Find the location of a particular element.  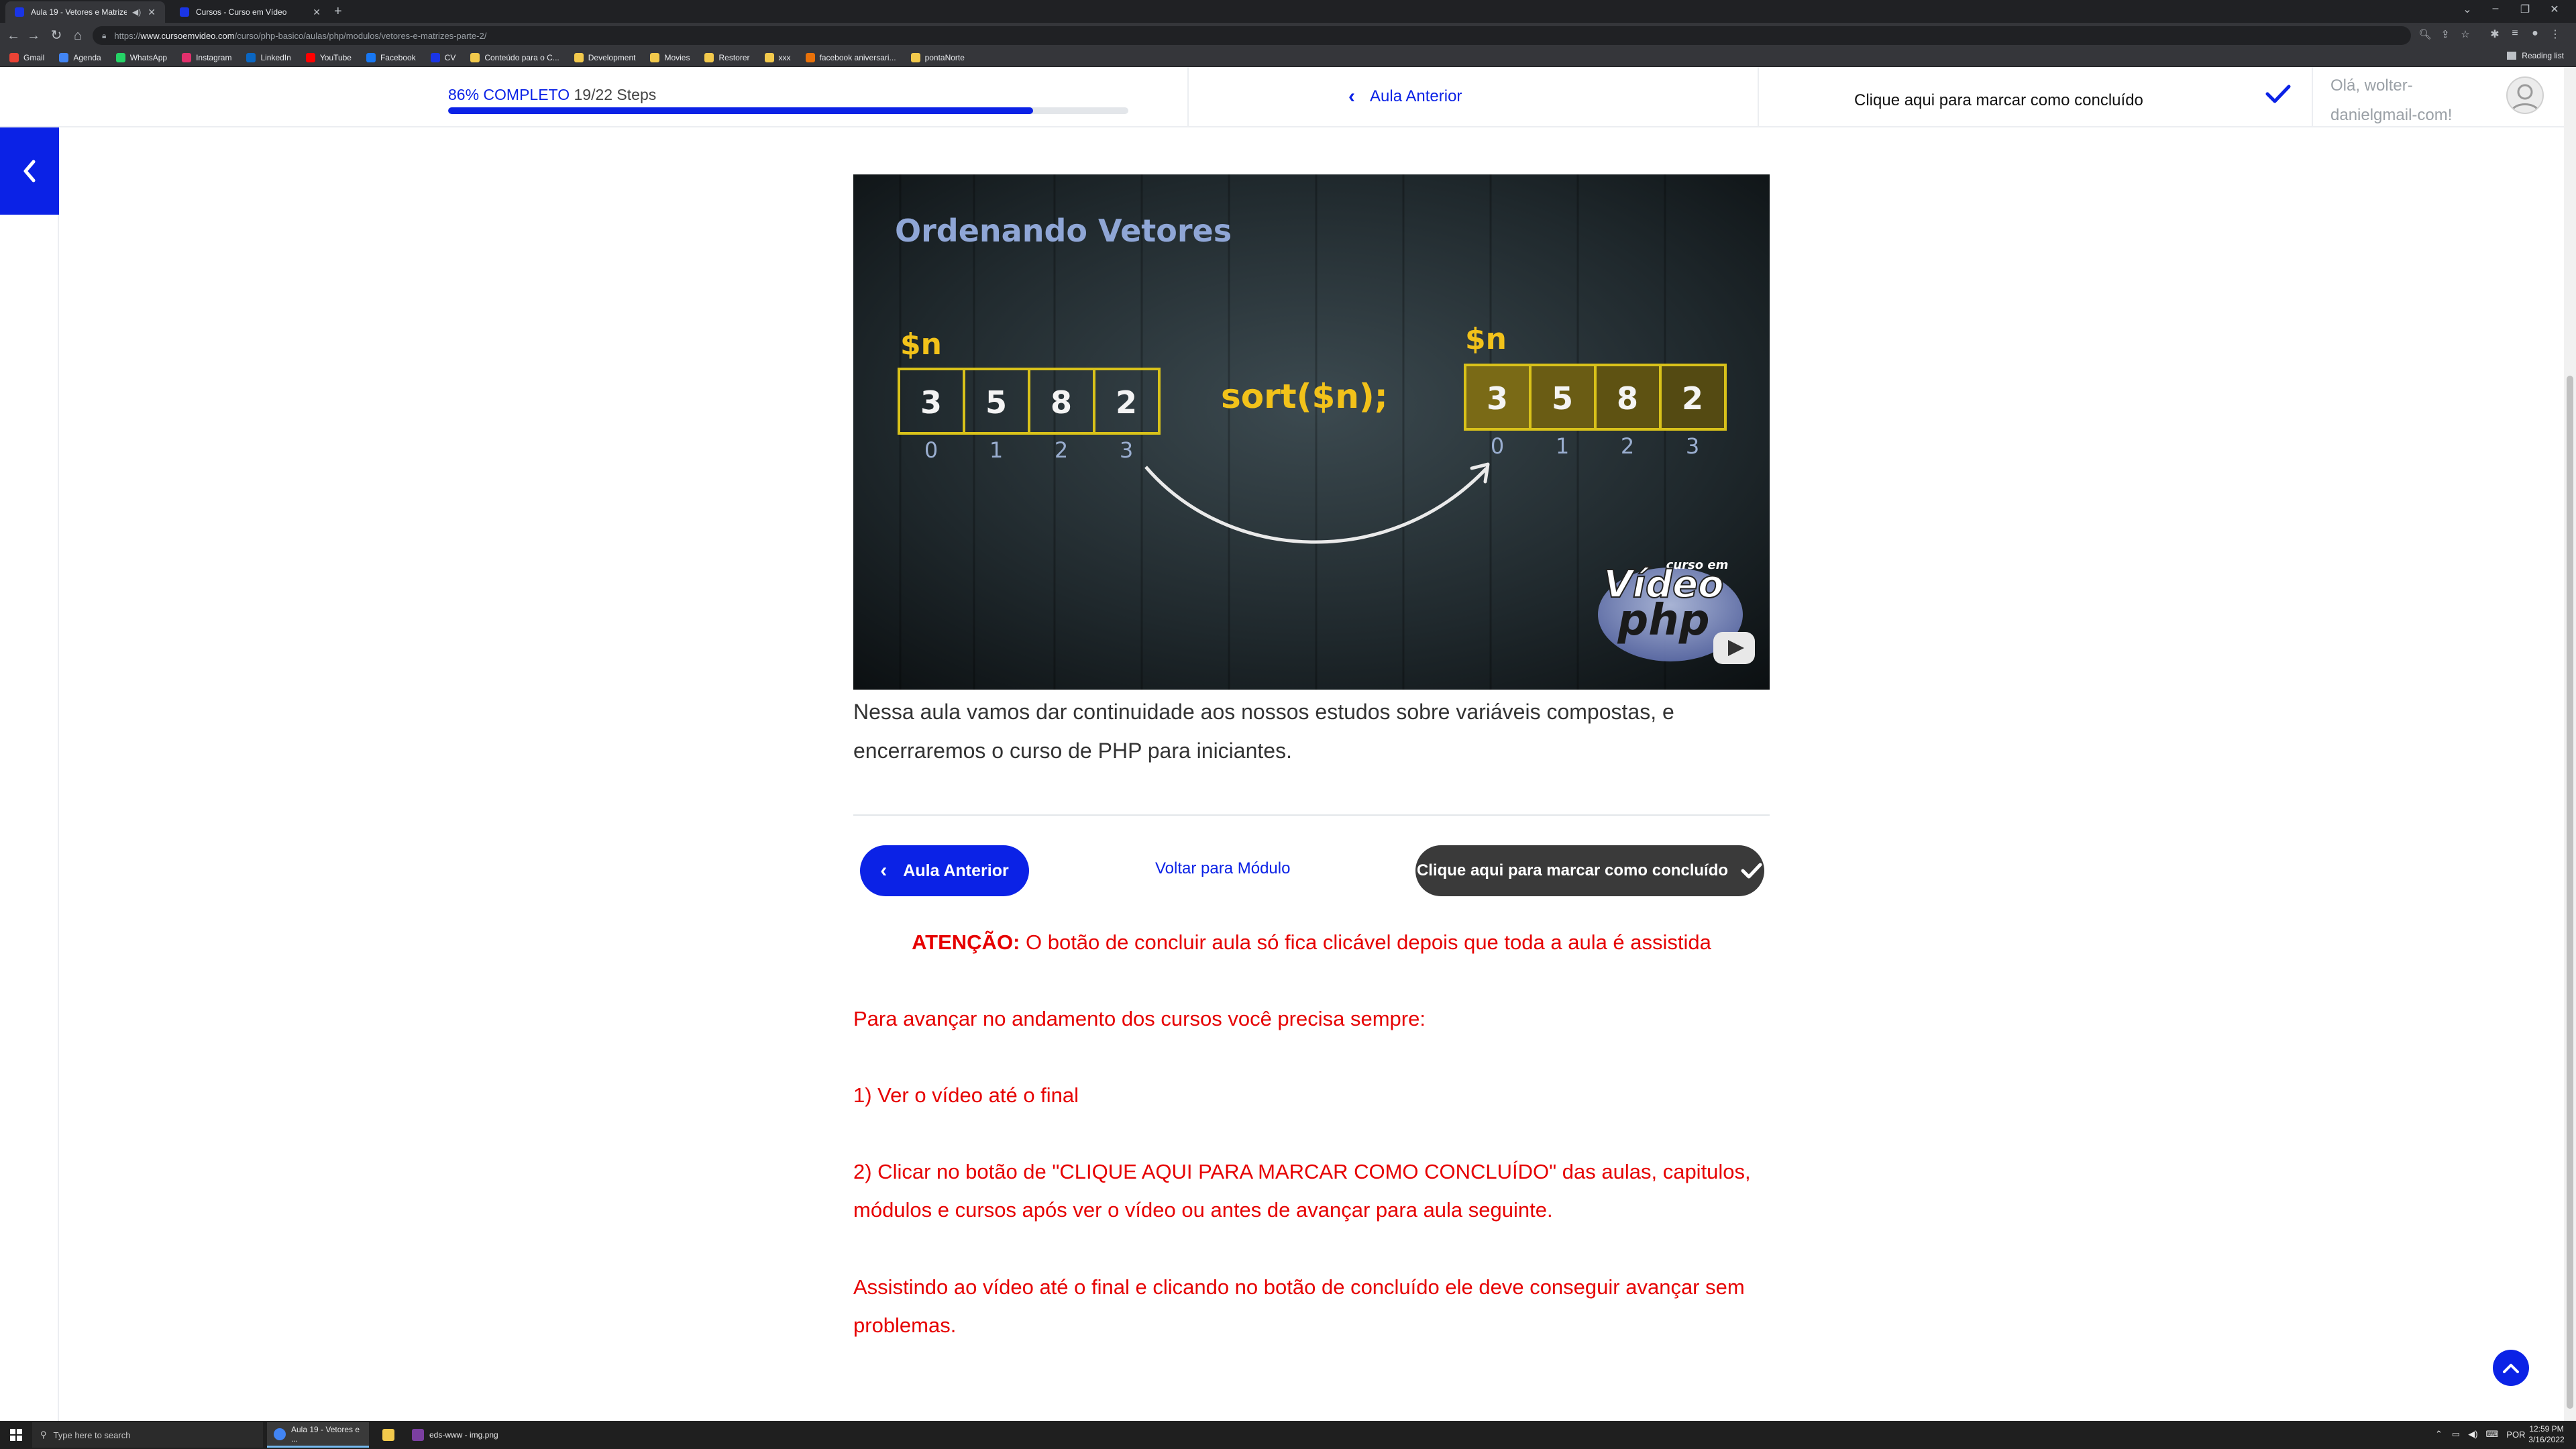

browser-tab: Cursos - Curso em Vídeo ✕ is located at coordinates (250, 12).